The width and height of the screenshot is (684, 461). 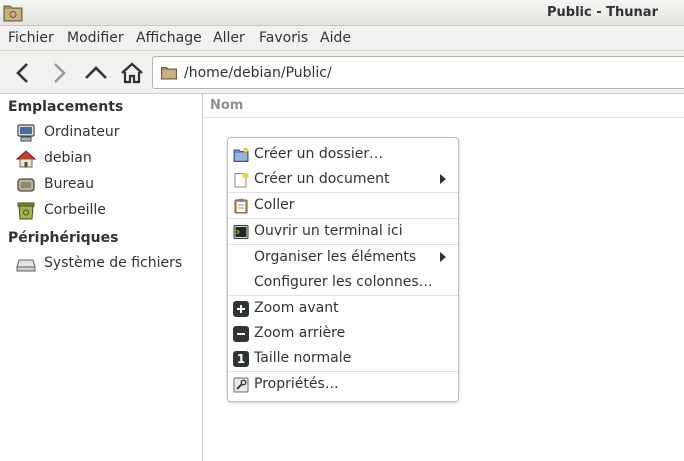 I want to click on menu-item-label: Coller, so click(x=274, y=205).